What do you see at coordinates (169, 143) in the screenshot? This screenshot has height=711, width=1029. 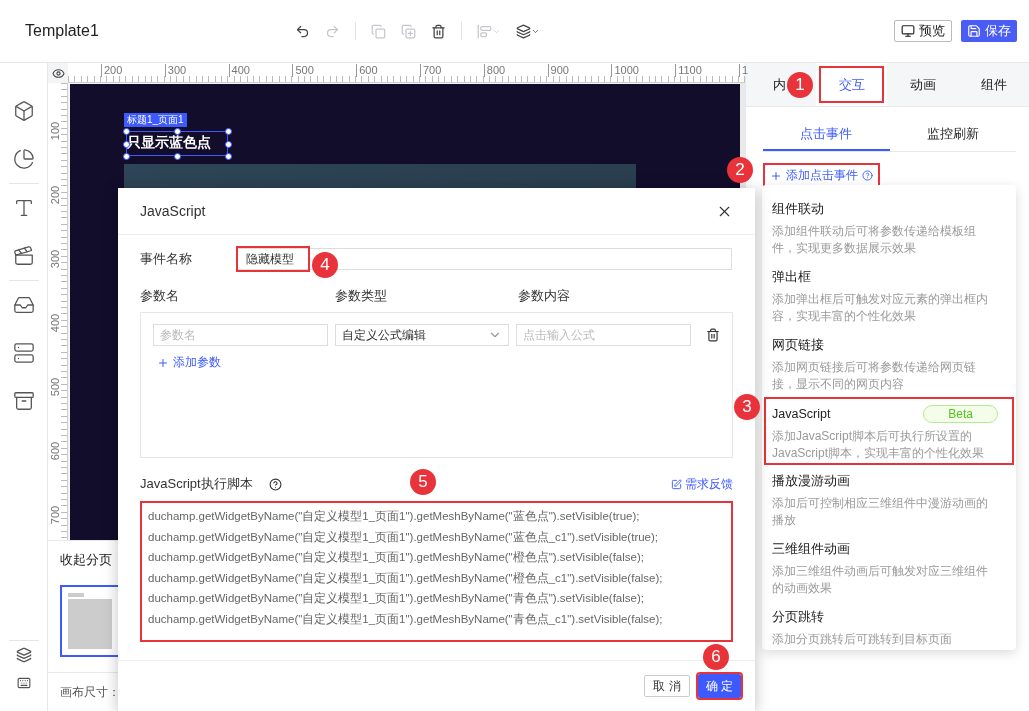 I see `widget-text: 只显示蓝色点` at bounding box center [169, 143].